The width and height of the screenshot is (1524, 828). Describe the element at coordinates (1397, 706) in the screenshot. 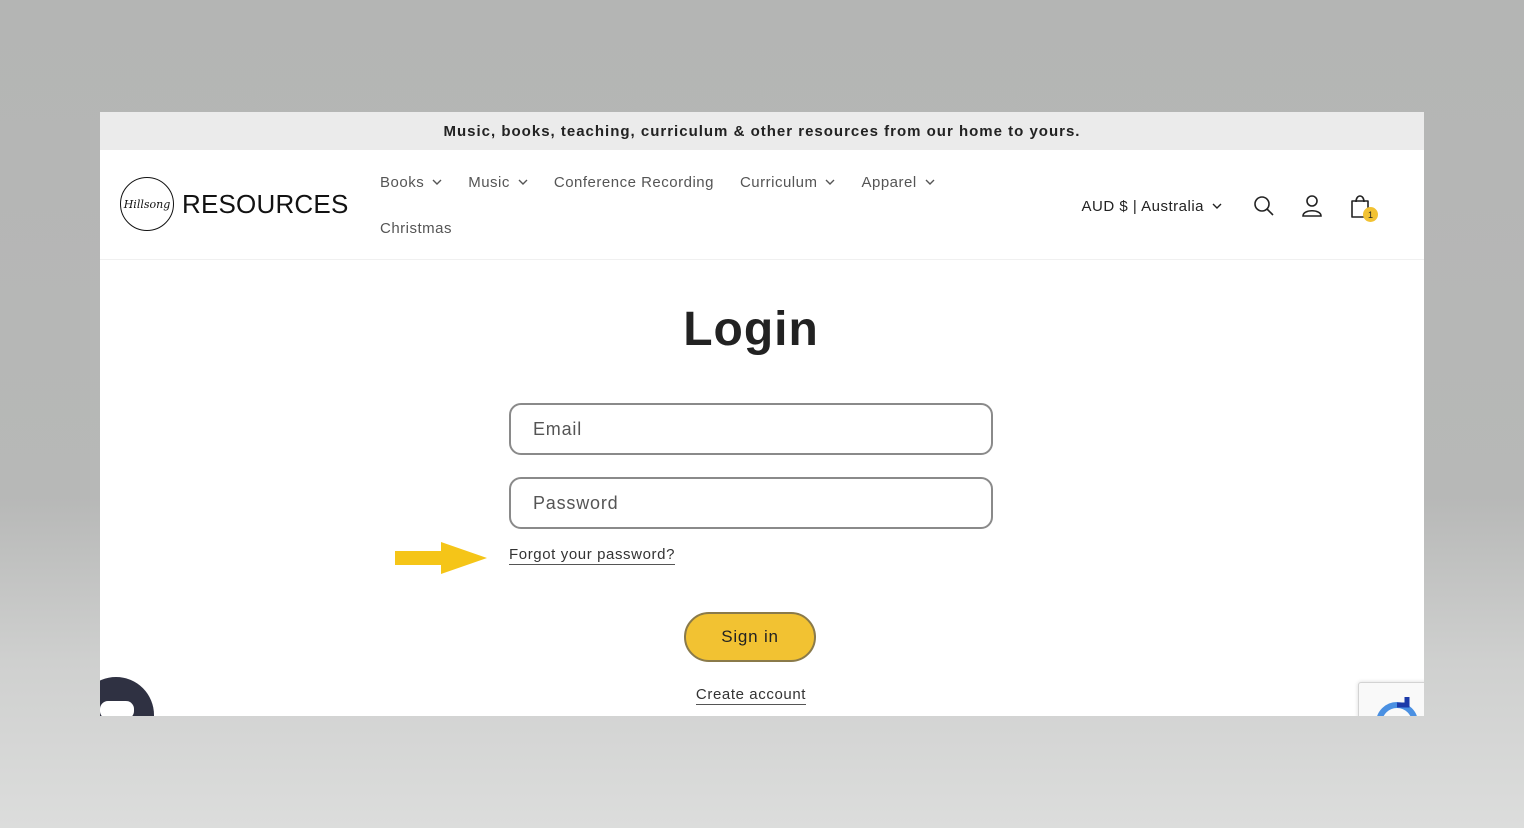

I see `recaptcha-icon` at that location.